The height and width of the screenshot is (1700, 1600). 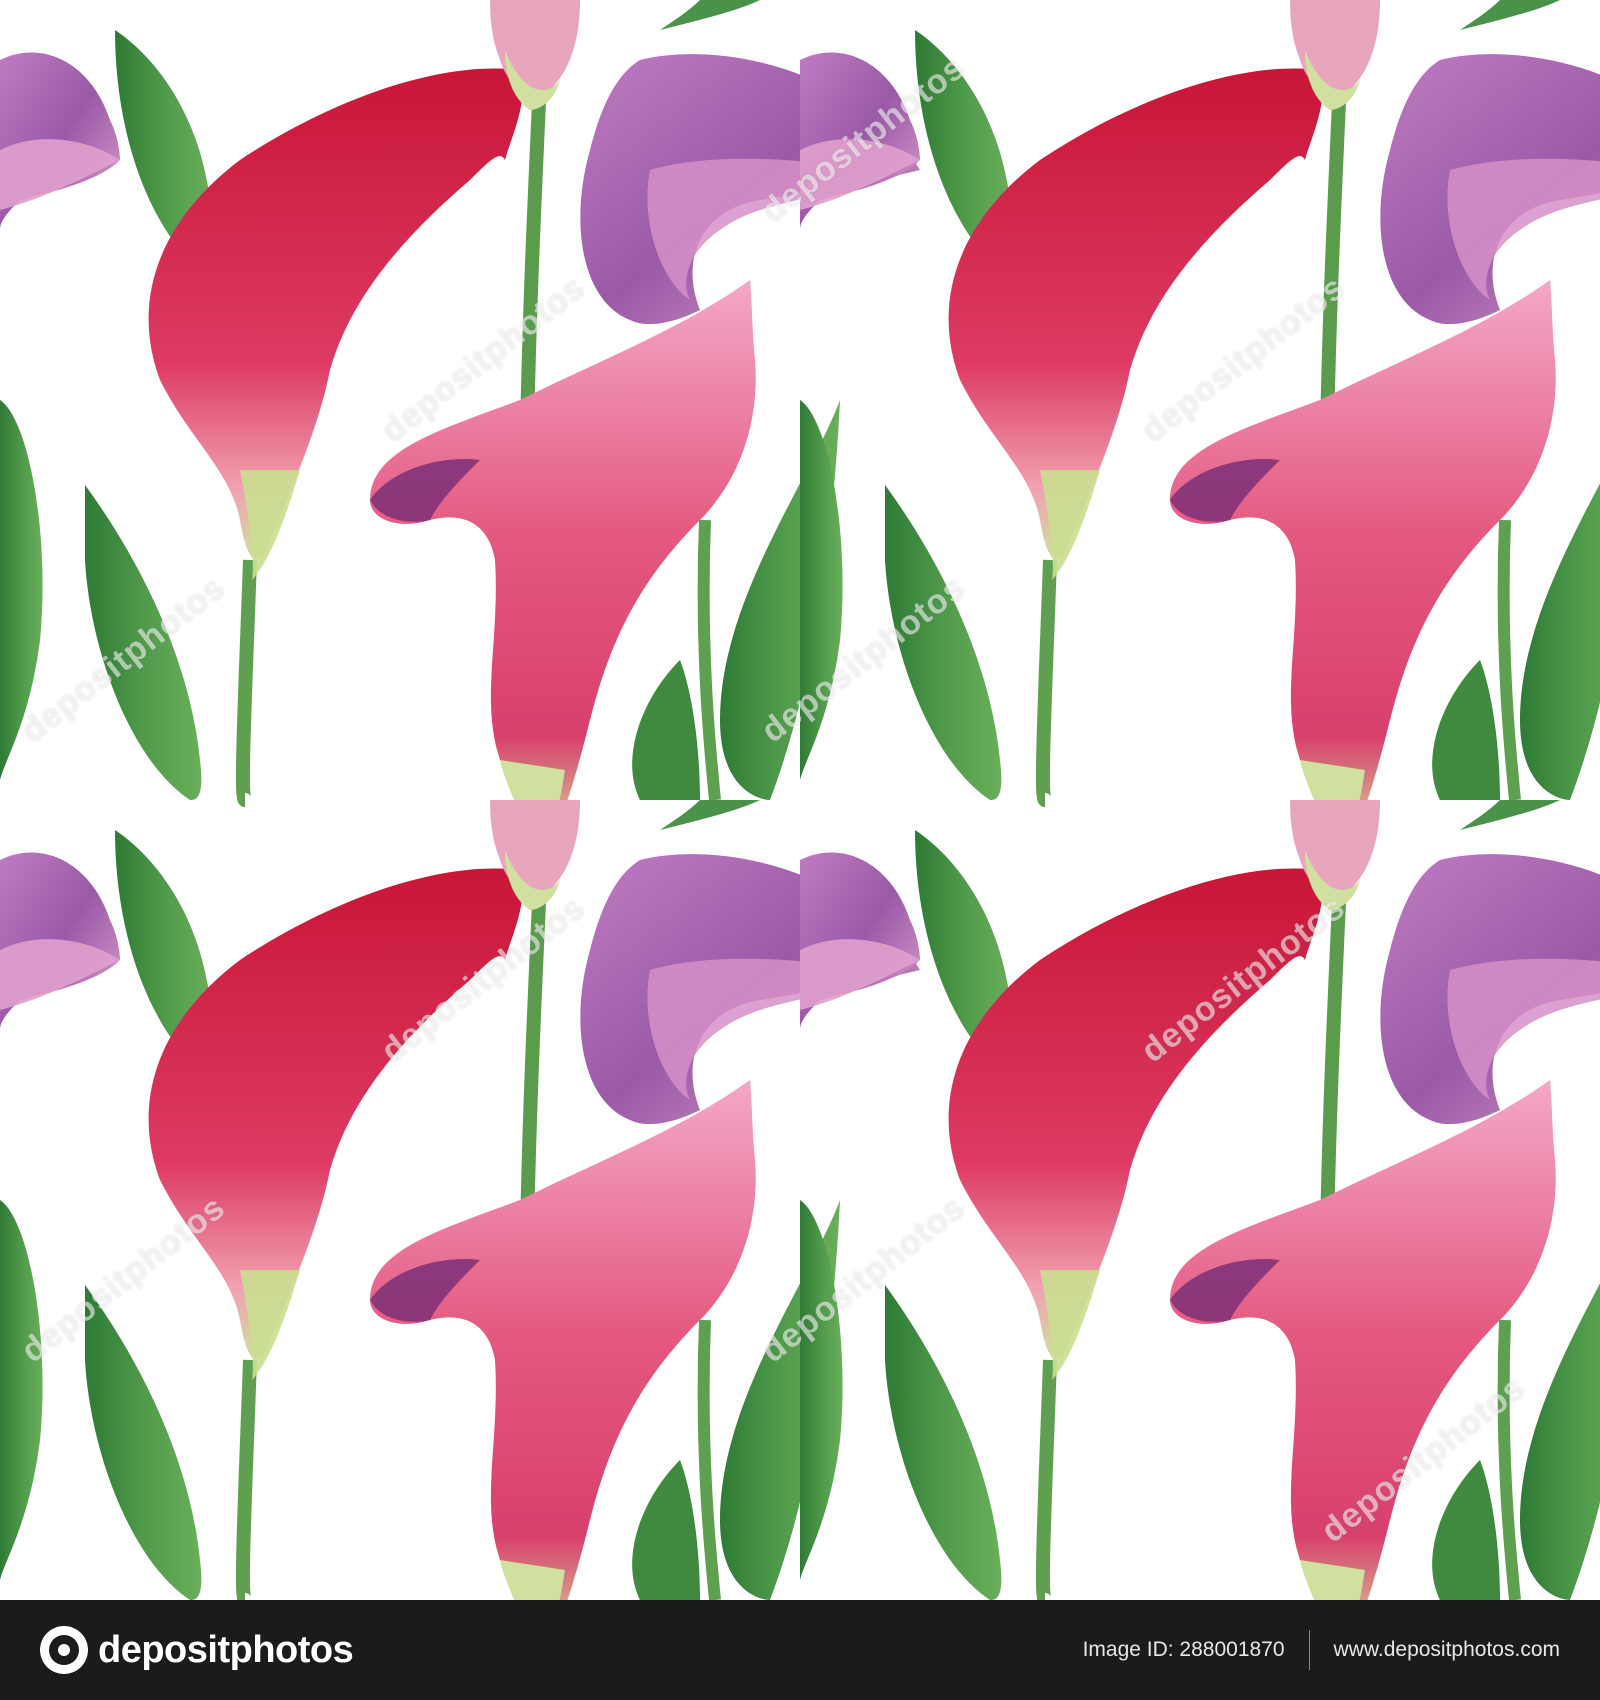 What do you see at coordinates (1183, 1649) in the screenshot?
I see `image-id: Image ID: 288001870` at bounding box center [1183, 1649].